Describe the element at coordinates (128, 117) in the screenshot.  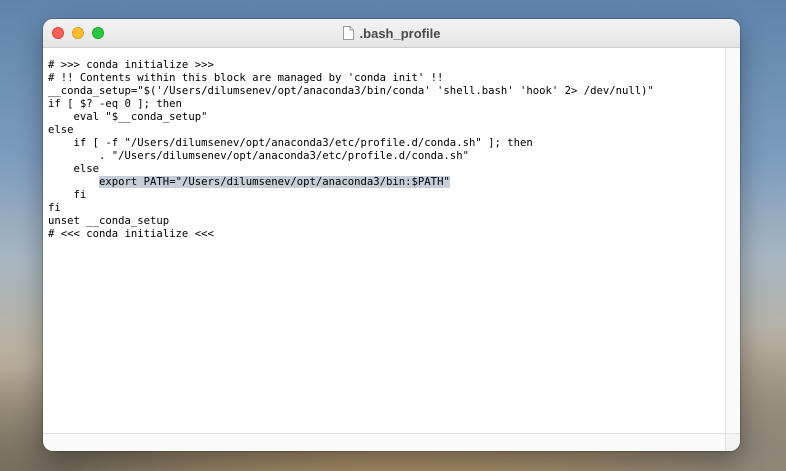
I see `code-line: eval "$__conda_setup"` at that location.